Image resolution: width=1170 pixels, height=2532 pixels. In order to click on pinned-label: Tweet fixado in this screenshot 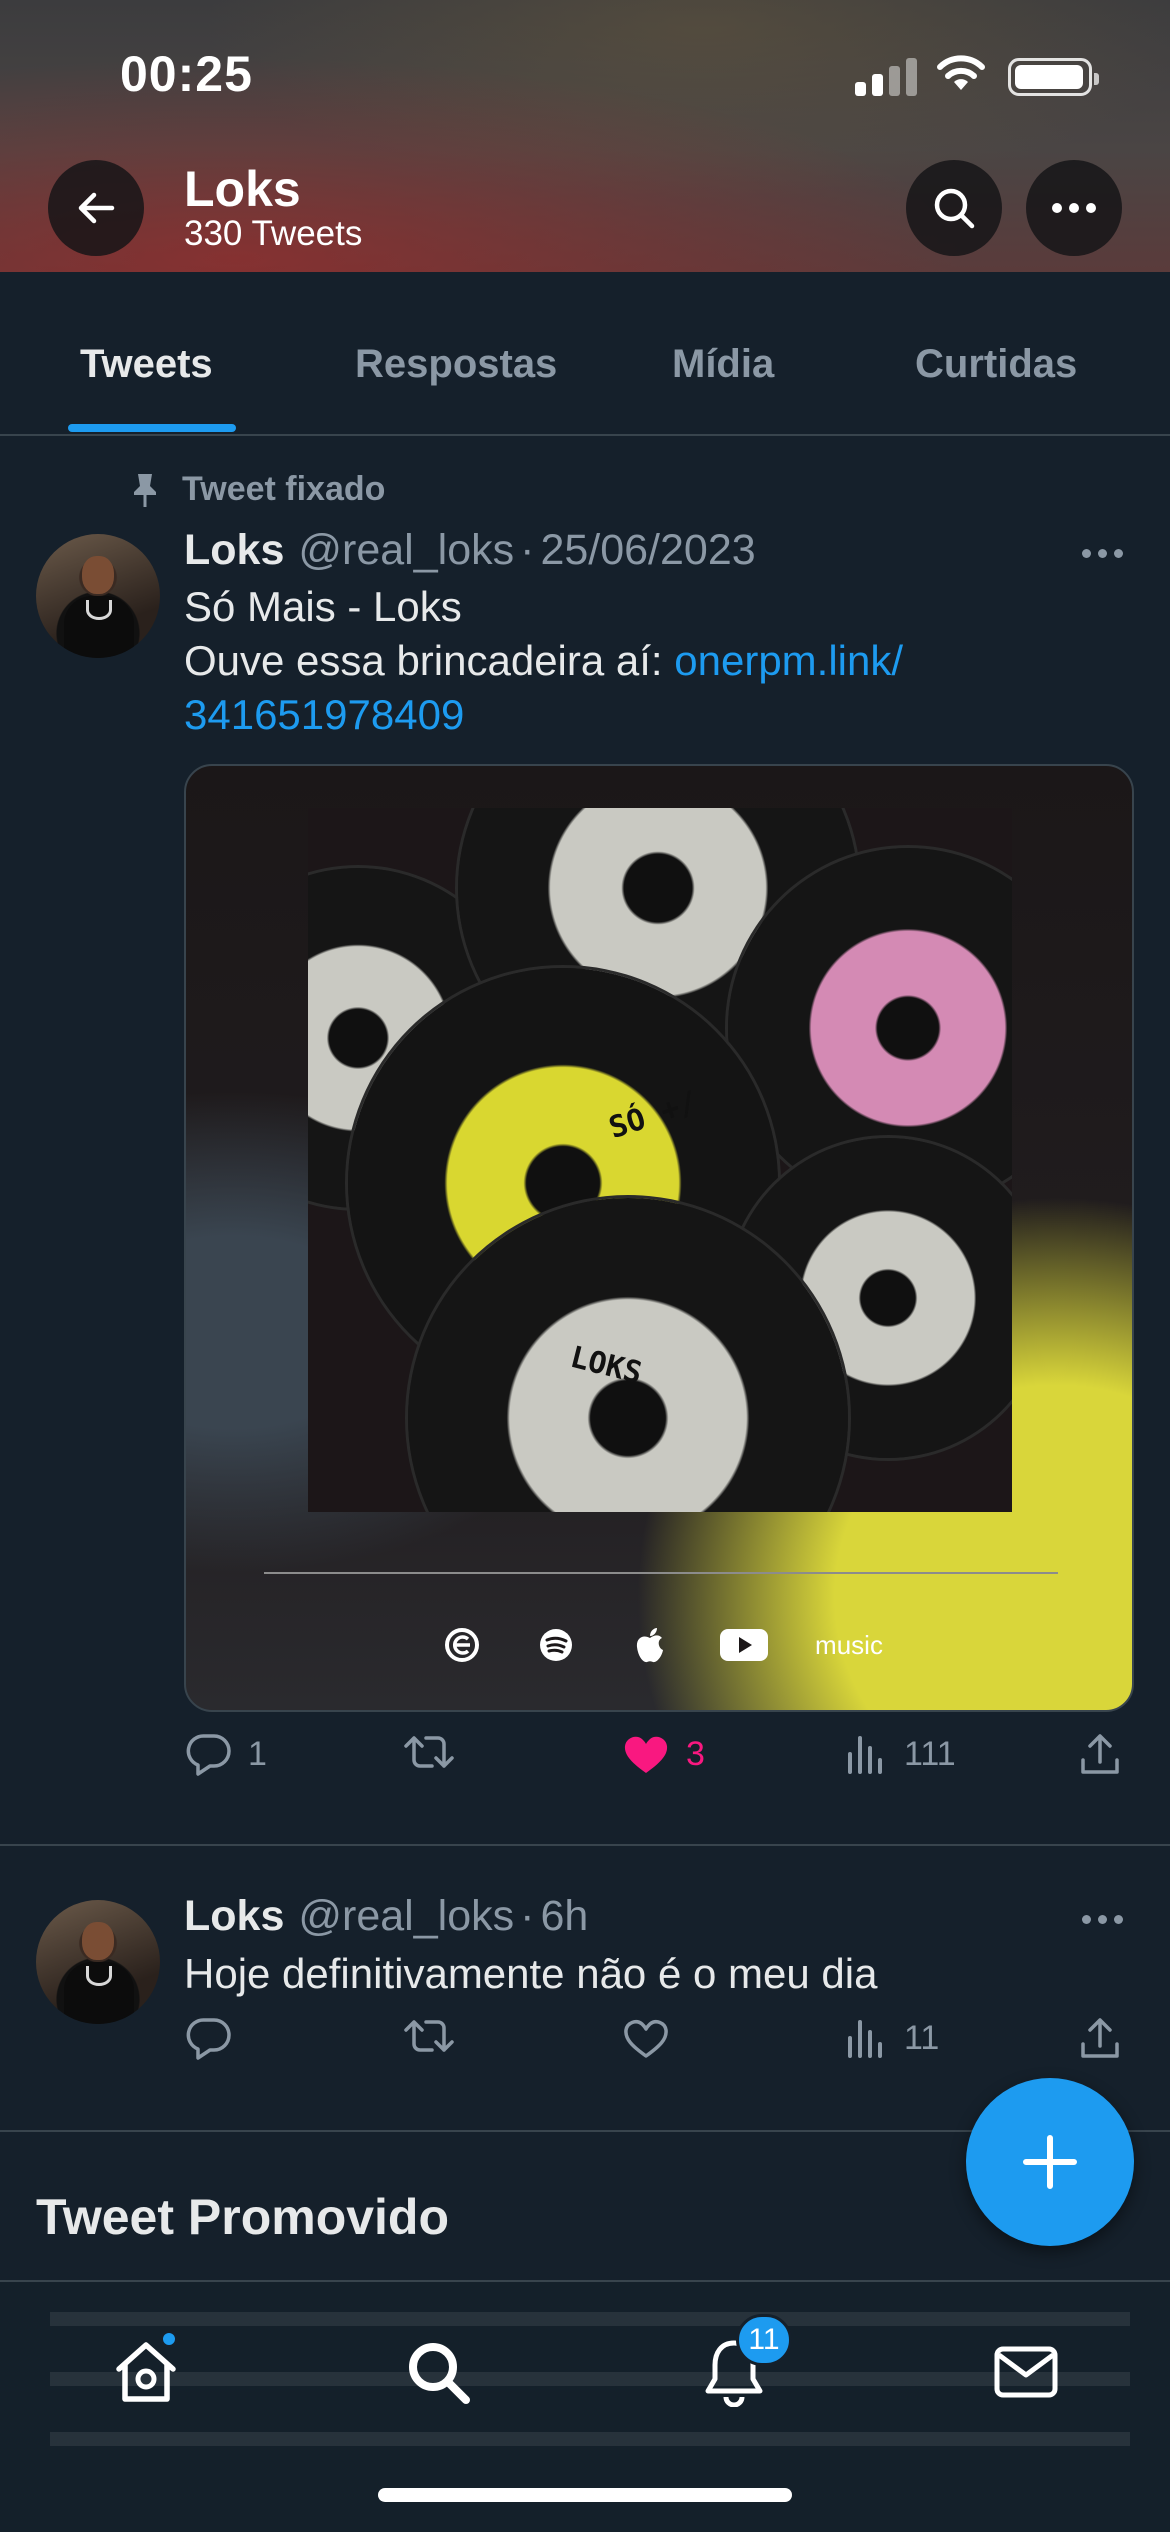, I will do `click(284, 489)`.